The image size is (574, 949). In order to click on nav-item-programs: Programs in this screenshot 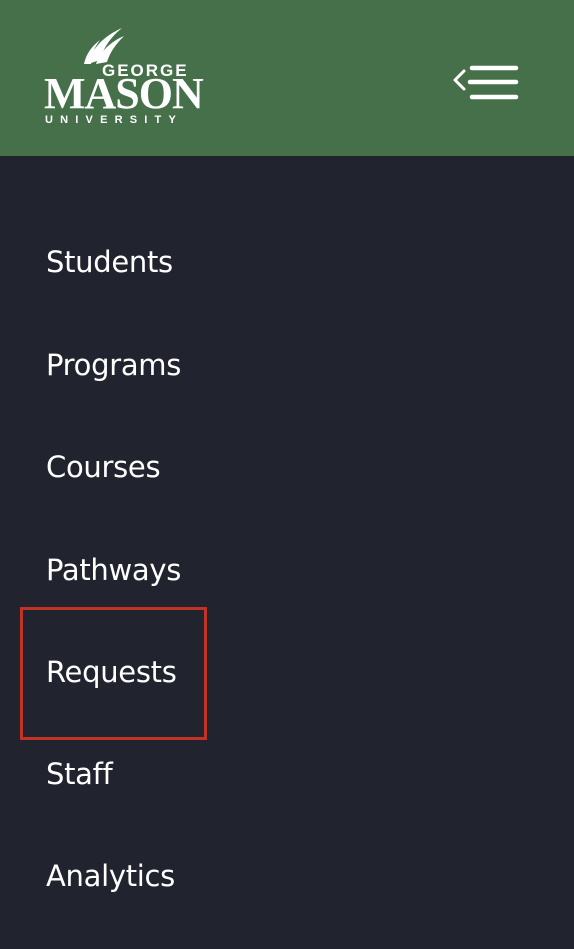, I will do `click(113, 365)`.